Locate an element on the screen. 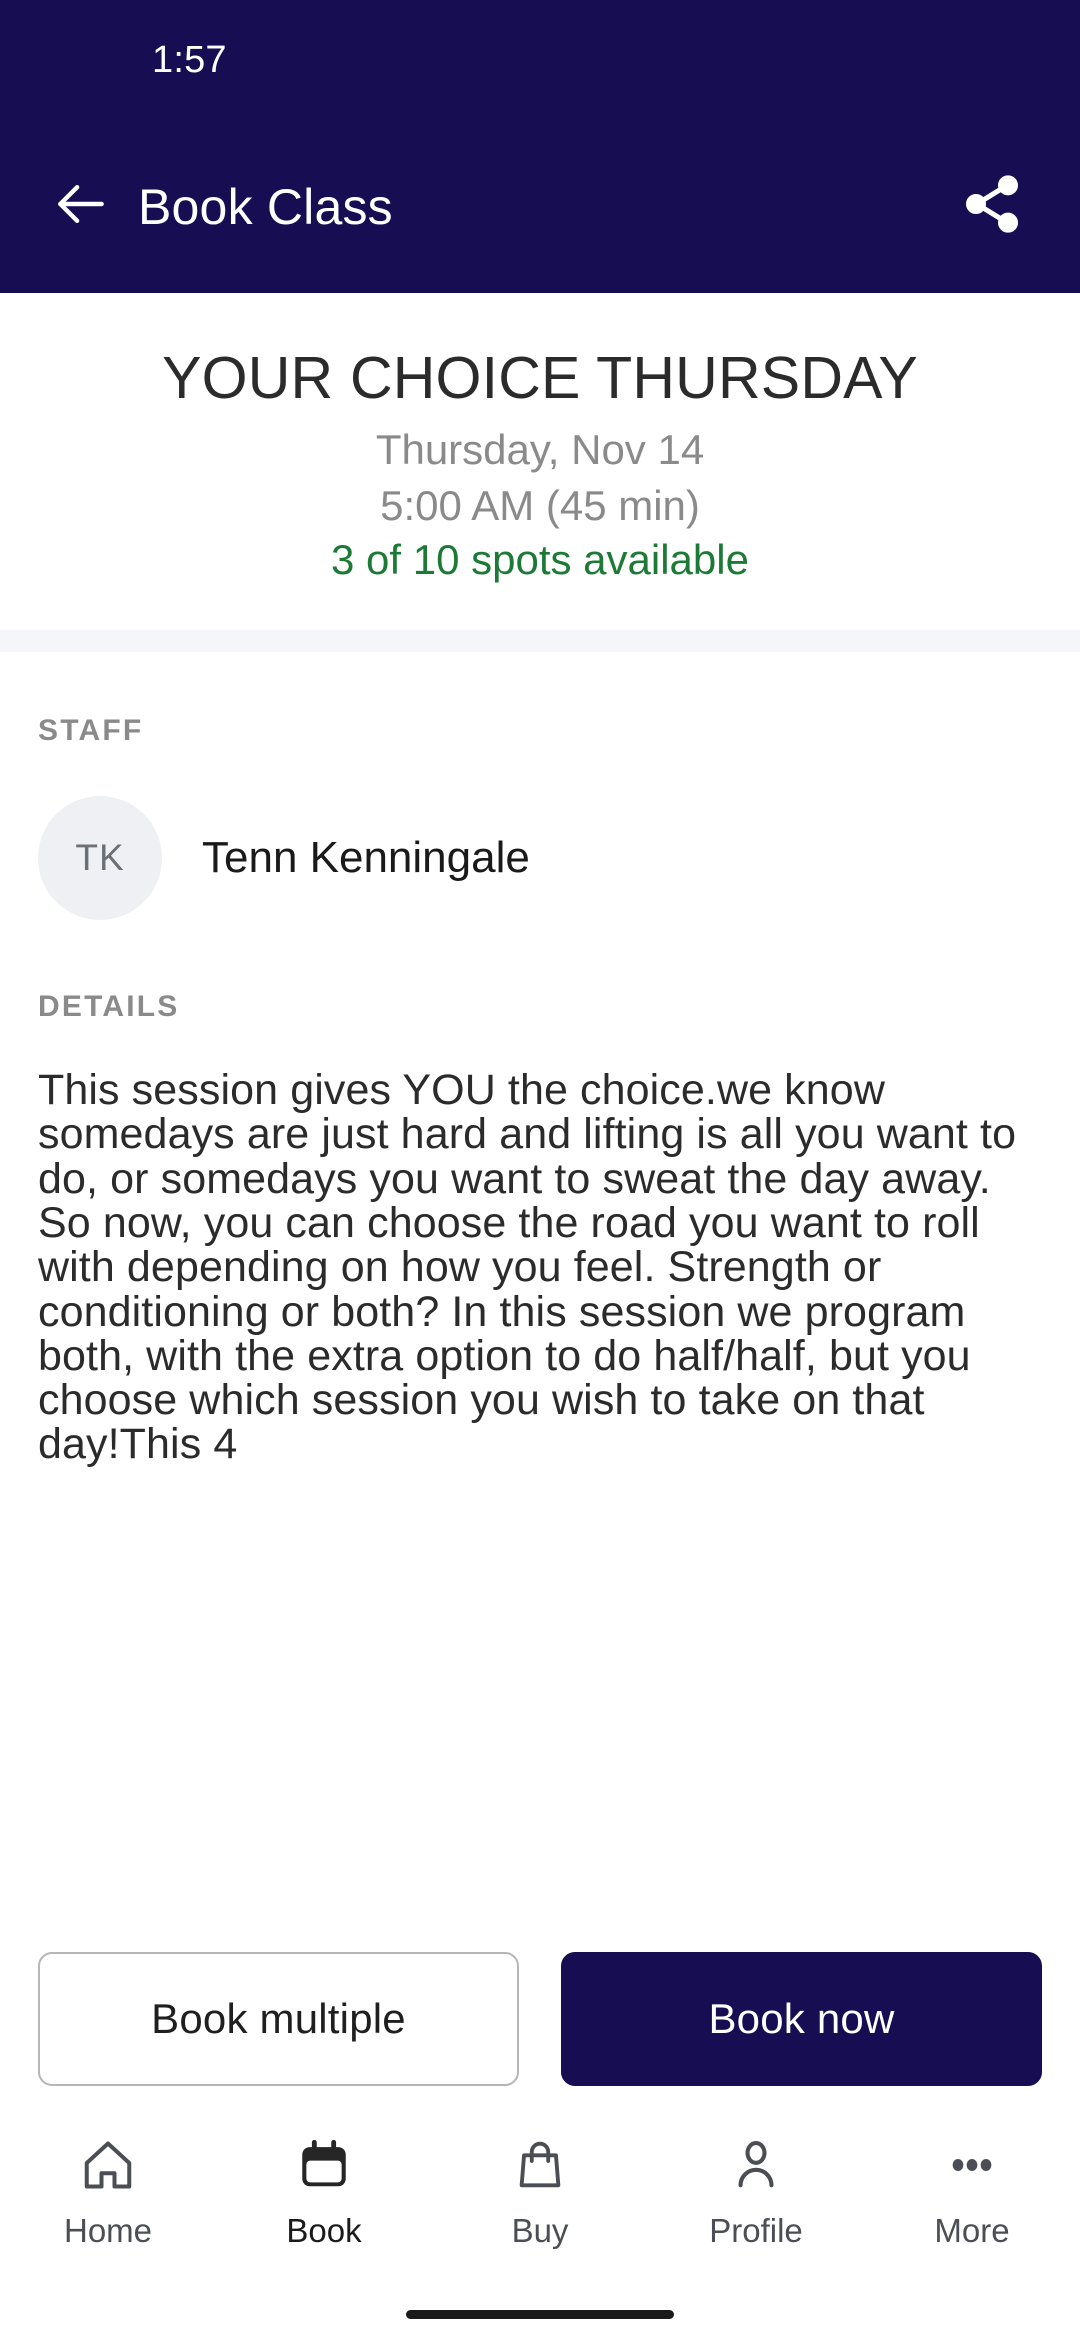 The image size is (1080, 2340). back-button is located at coordinates (81, 207).